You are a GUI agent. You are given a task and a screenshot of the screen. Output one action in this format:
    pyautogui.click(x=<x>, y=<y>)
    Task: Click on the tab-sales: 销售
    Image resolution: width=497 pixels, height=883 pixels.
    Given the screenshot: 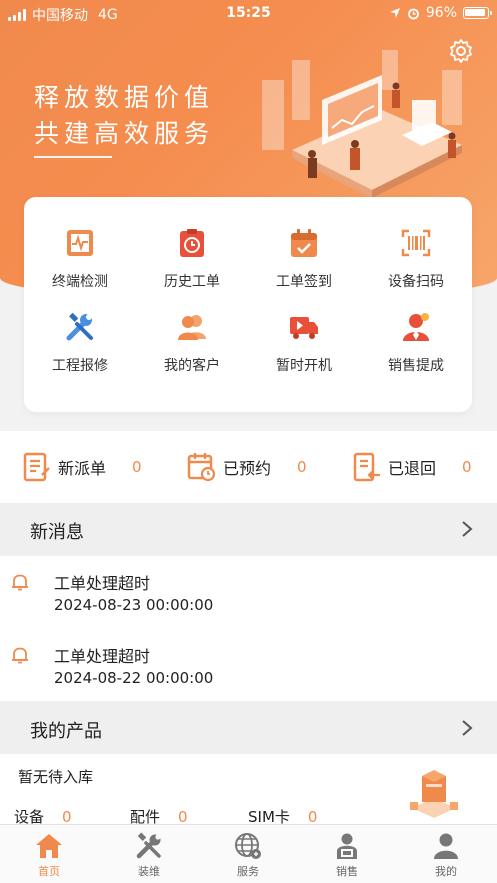 What is the action you would take?
    pyautogui.click(x=347, y=855)
    